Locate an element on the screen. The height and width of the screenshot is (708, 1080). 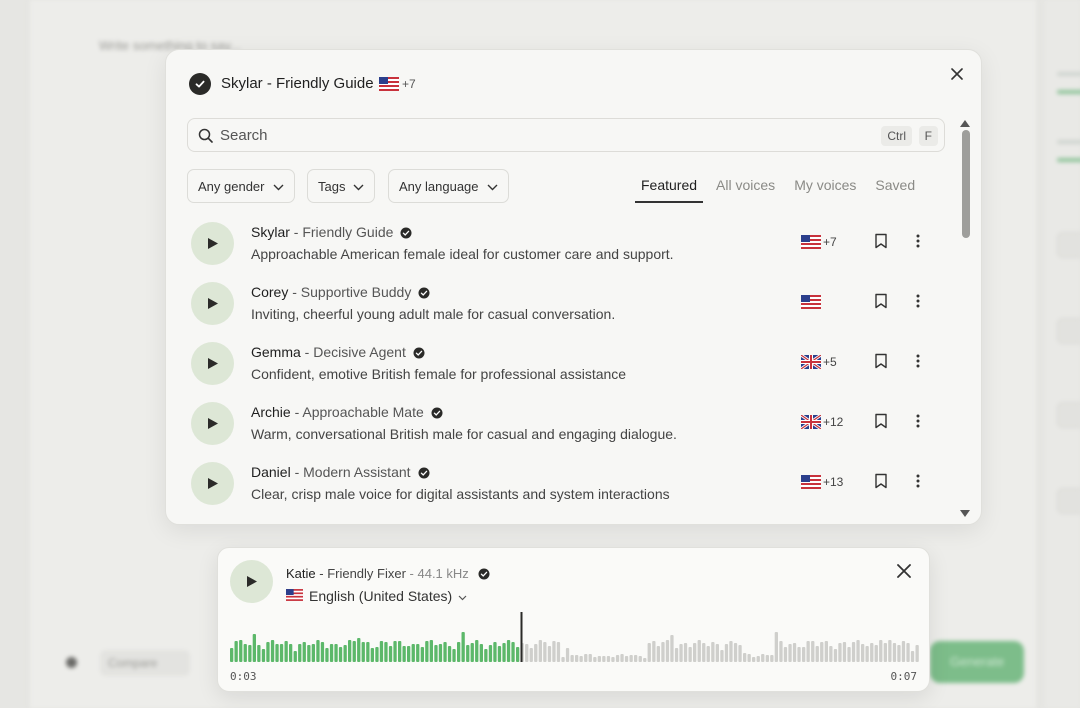
voice-name: Gemma is located at coordinates (276, 352).